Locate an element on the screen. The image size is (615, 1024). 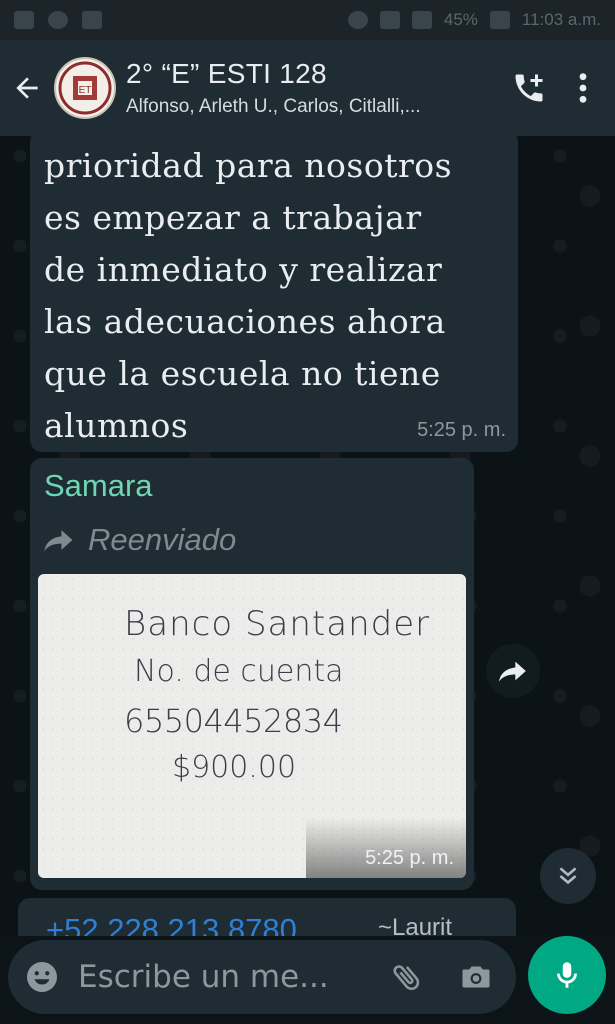
sender-name: ~Laurit is located at coordinates (415, 925).